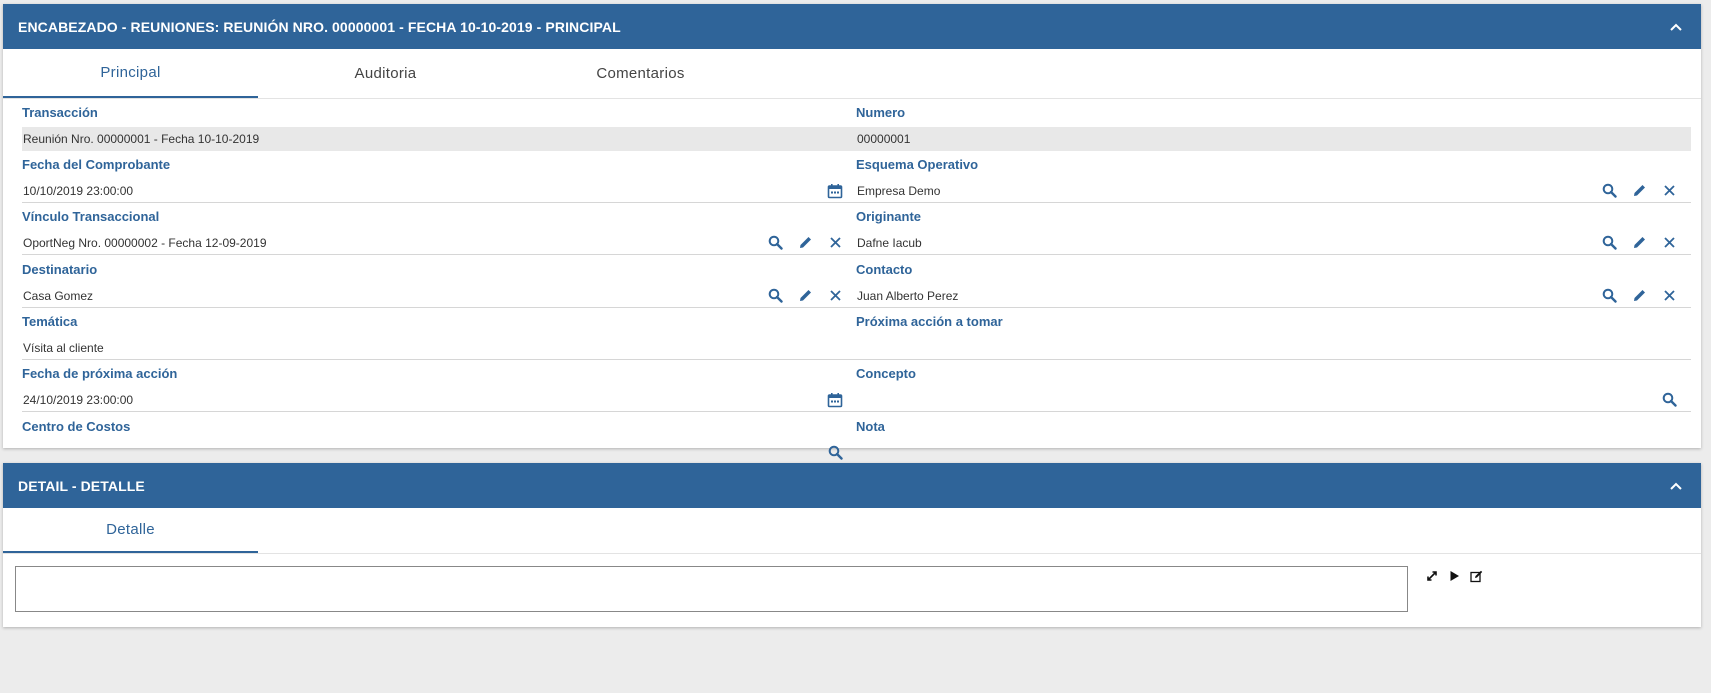 The width and height of the screenshot is (1711, 693). I want to click on field-contacto: Contacto Juan Alberto Perez, so click(1273, 282).